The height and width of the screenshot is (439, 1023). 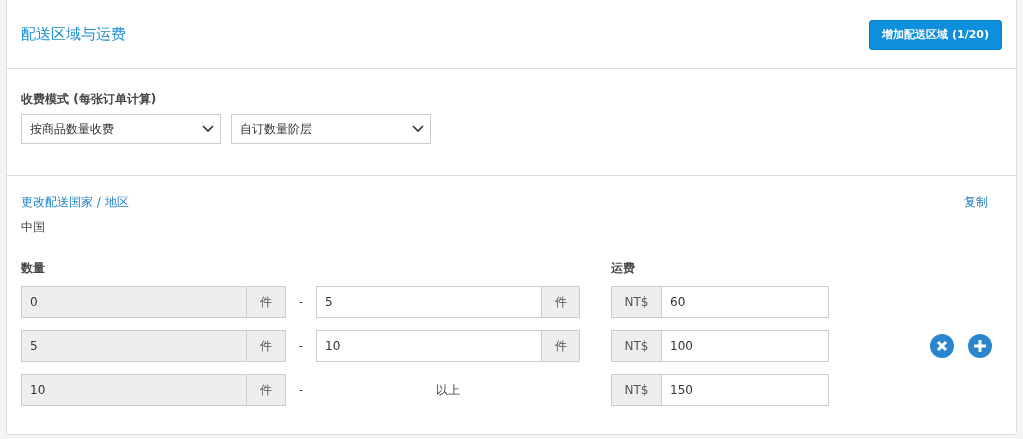 What do you see at coordinates (980, 346) in the screenshot?
I see `add-icon` at bounding box center [980, 346].